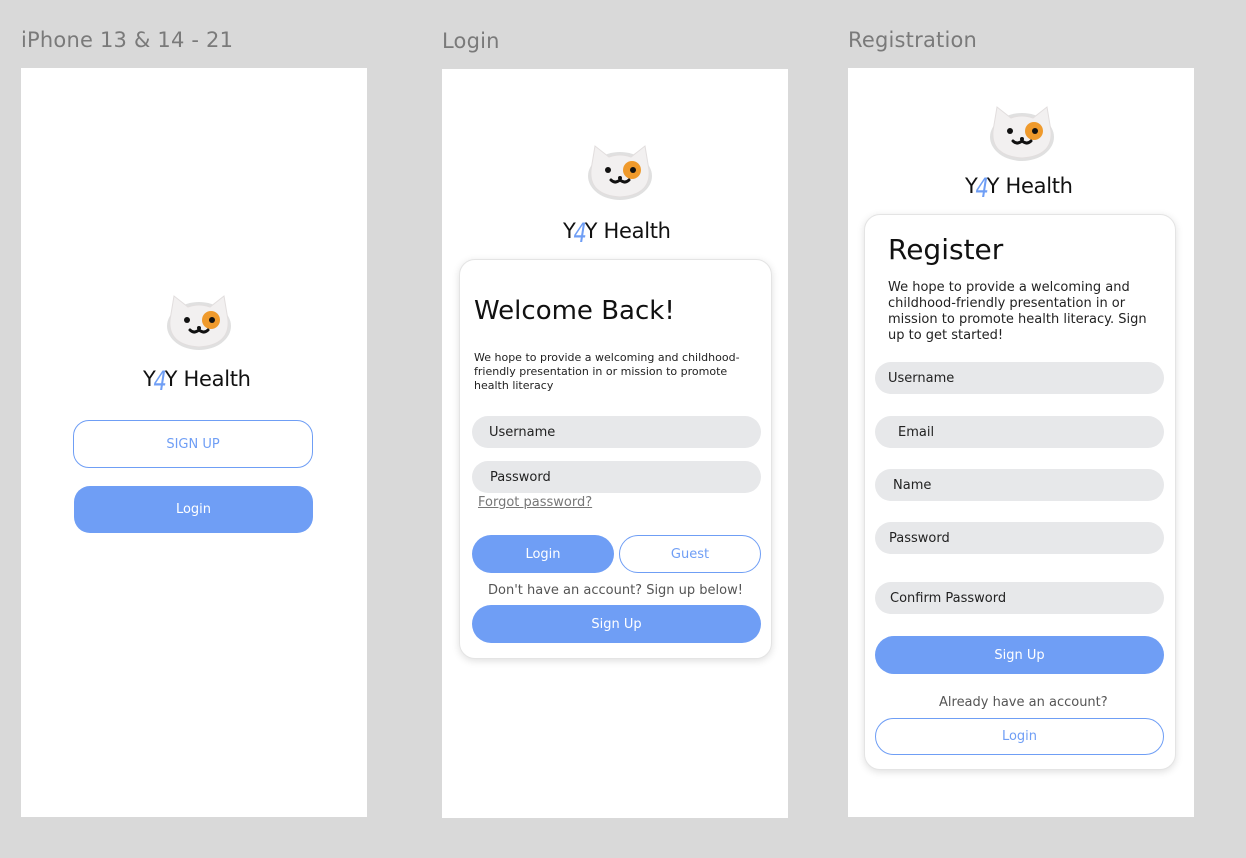 The height and width of the screenshot is (858, 1246). What do you see at coordinates (912, 485) in the screenshot?
I see `name-placeholder: Name` at bounding box center [912, 485].